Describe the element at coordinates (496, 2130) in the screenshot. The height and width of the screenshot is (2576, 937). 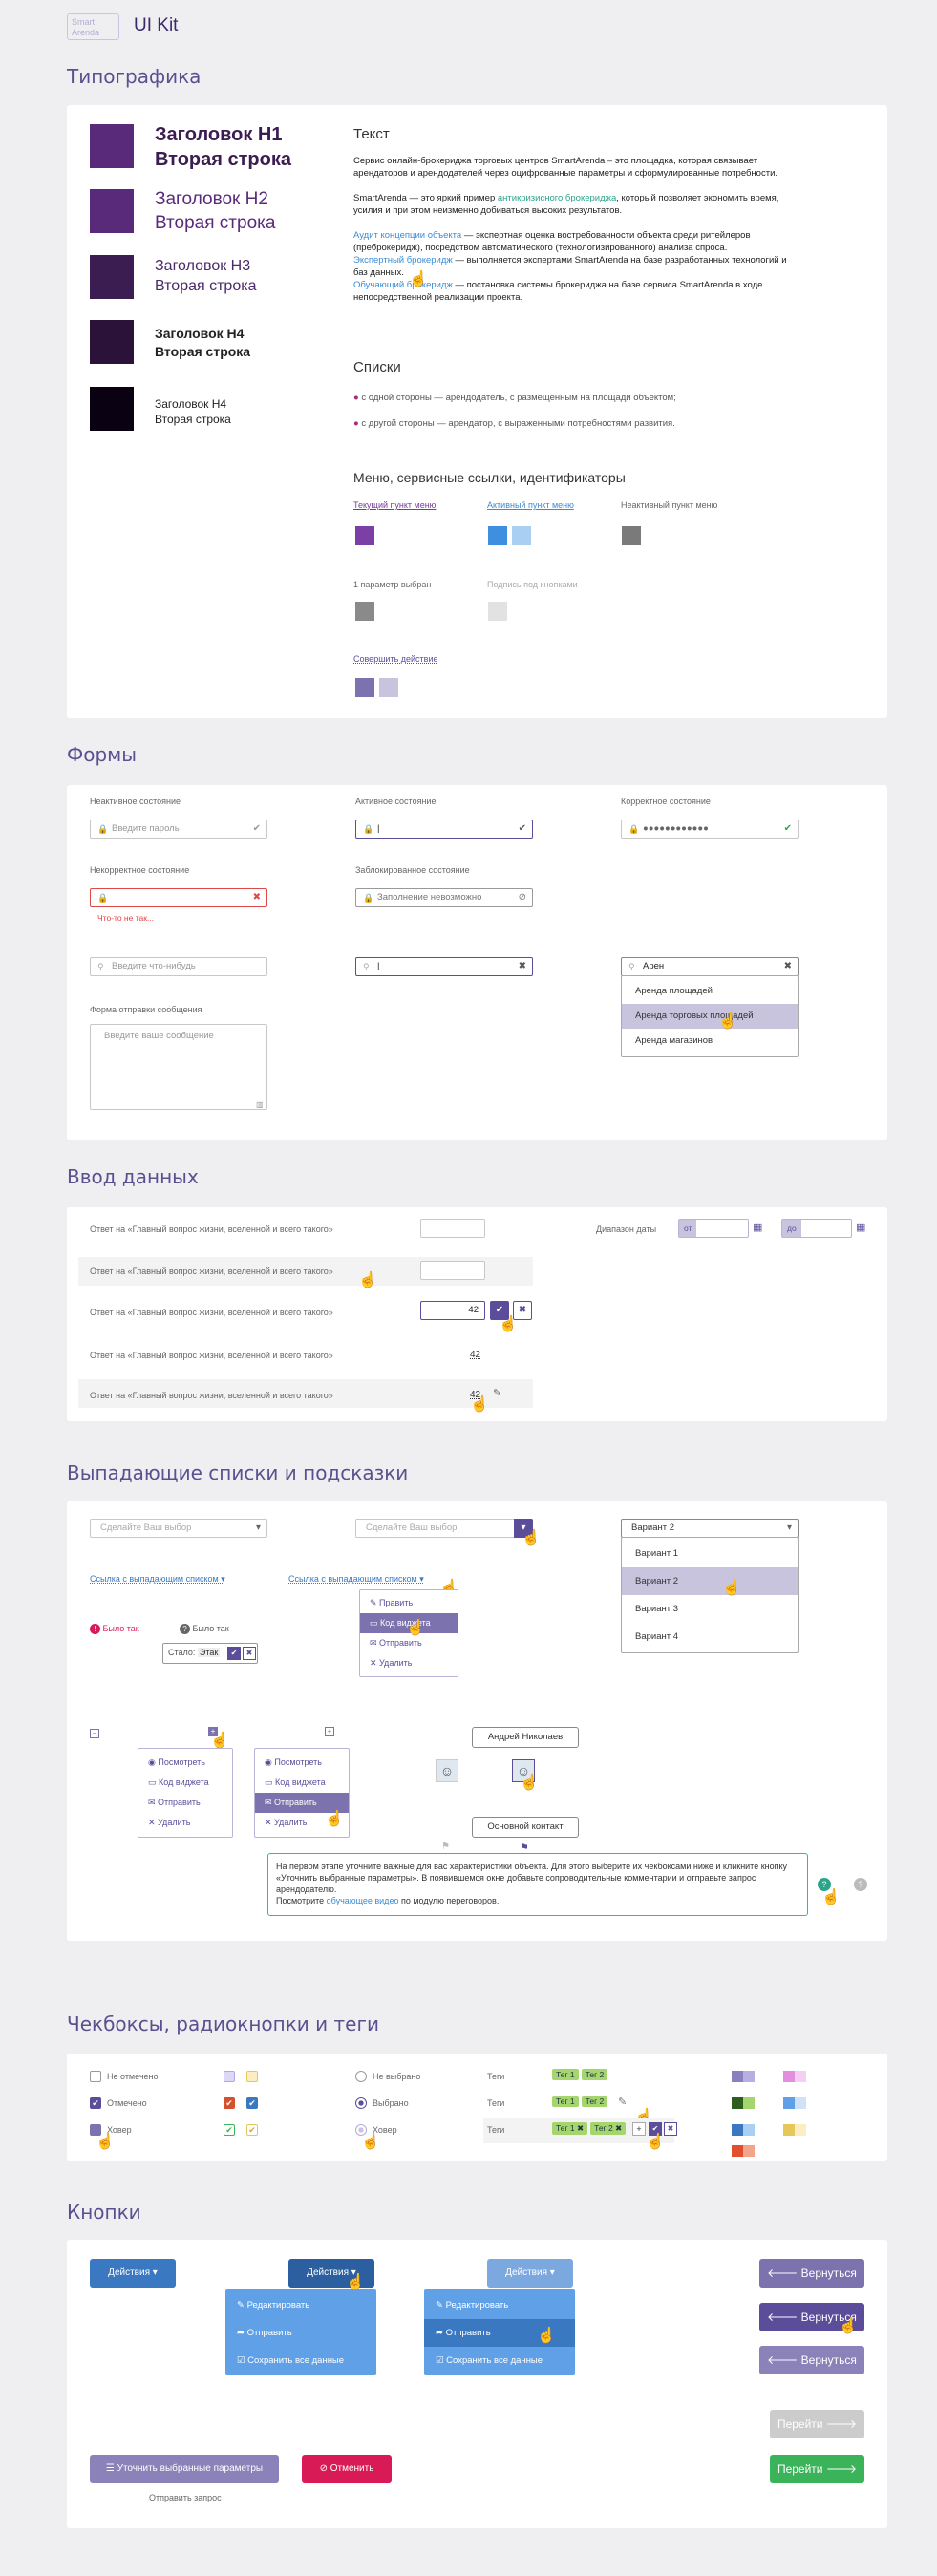
I see `tags-label: Теги` at that location.